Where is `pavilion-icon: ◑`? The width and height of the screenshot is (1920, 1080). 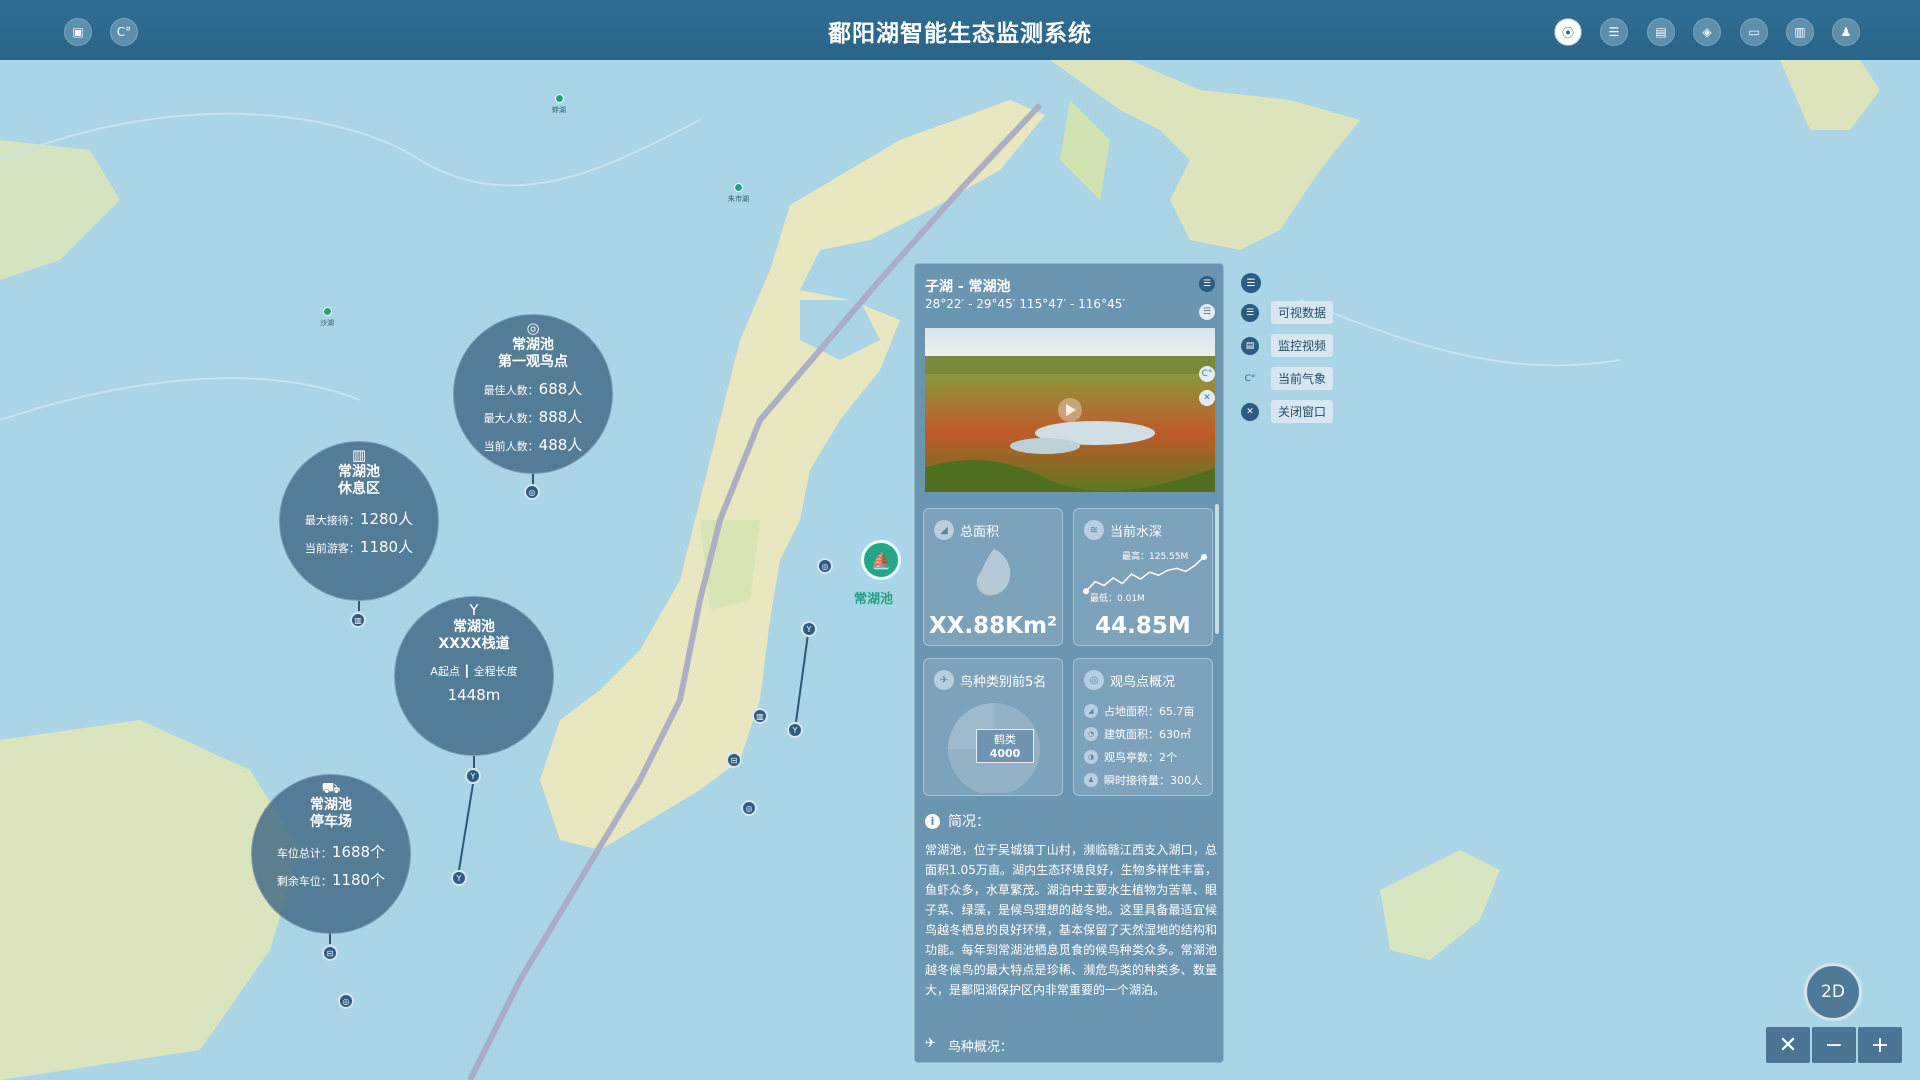 pavilion-icon: ◑ is located at coordinates (1091, 757).